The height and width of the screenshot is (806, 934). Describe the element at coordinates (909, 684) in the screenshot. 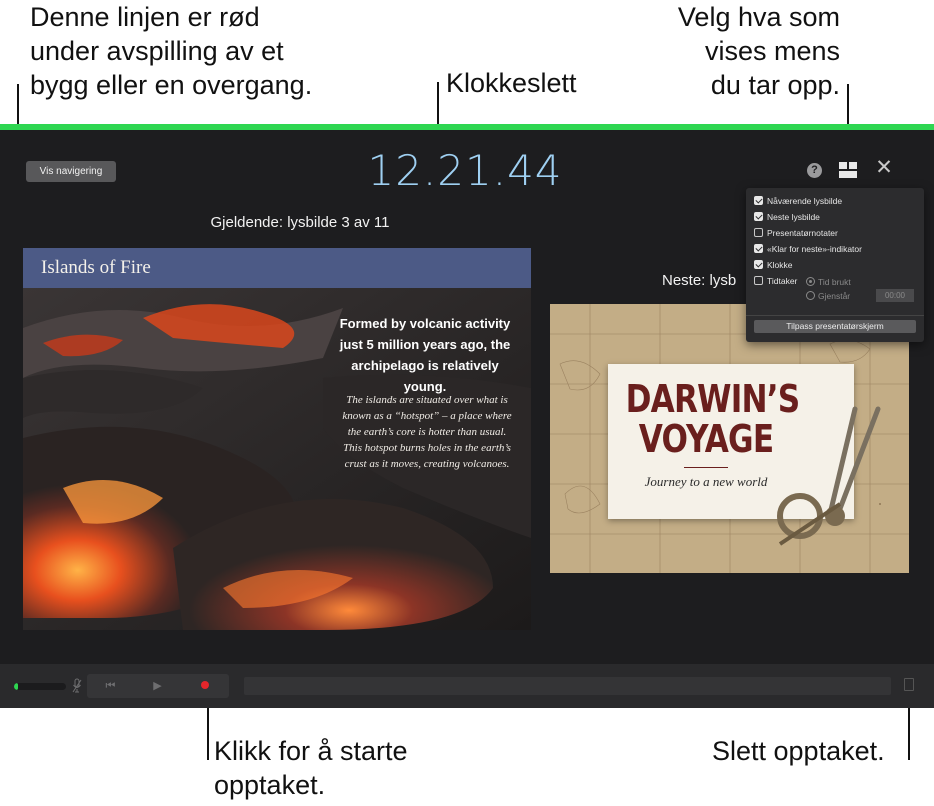

I see `trash-icon` at that location.